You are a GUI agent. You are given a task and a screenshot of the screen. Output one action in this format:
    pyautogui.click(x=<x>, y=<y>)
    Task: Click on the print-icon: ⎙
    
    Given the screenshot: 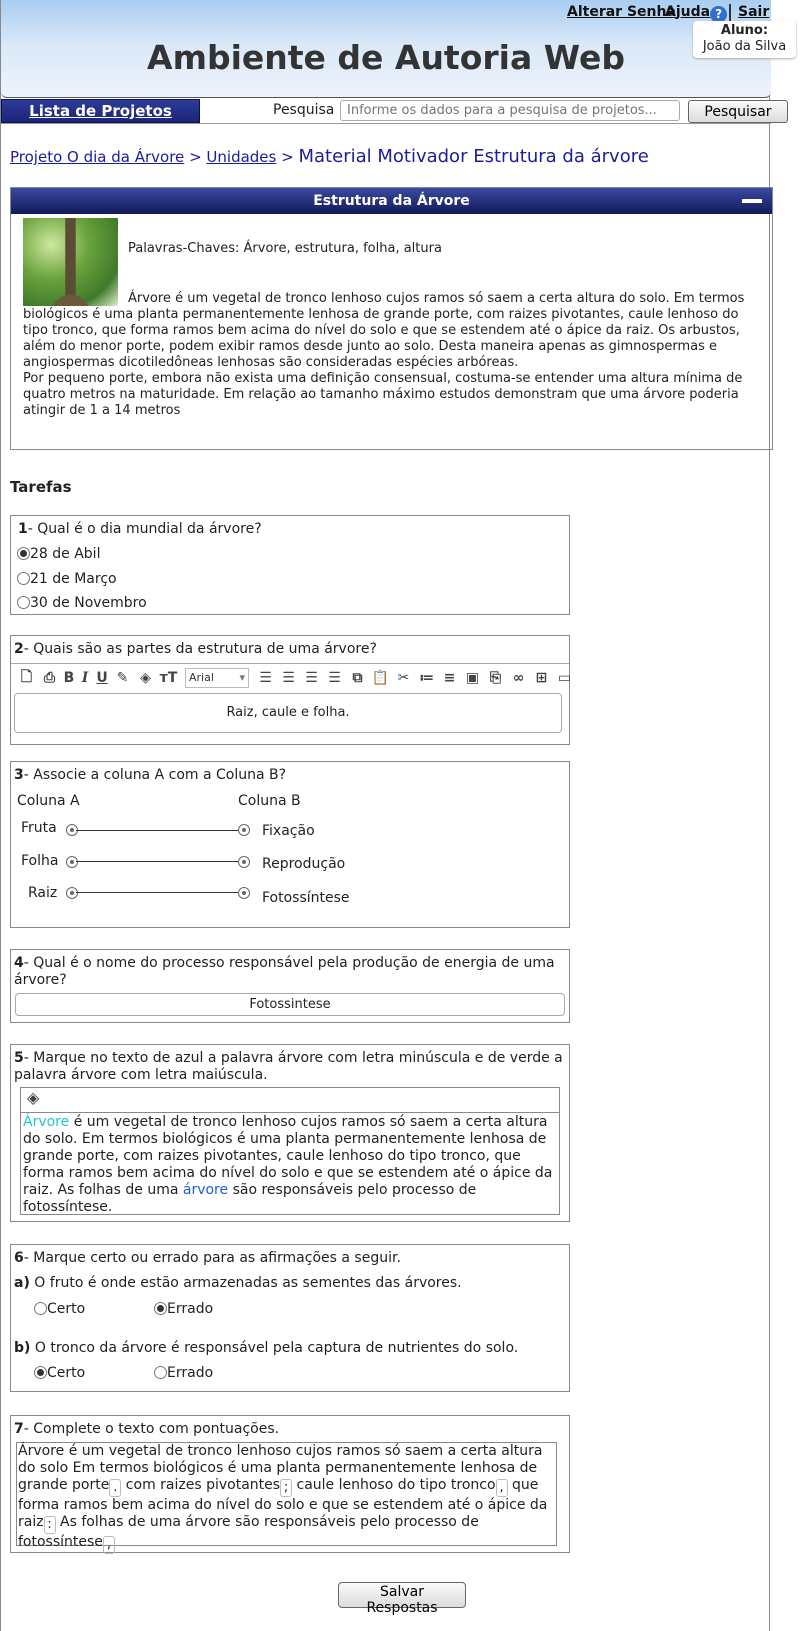 What is the action you would take?
    pyautogui.click(x=49, y=678)
    